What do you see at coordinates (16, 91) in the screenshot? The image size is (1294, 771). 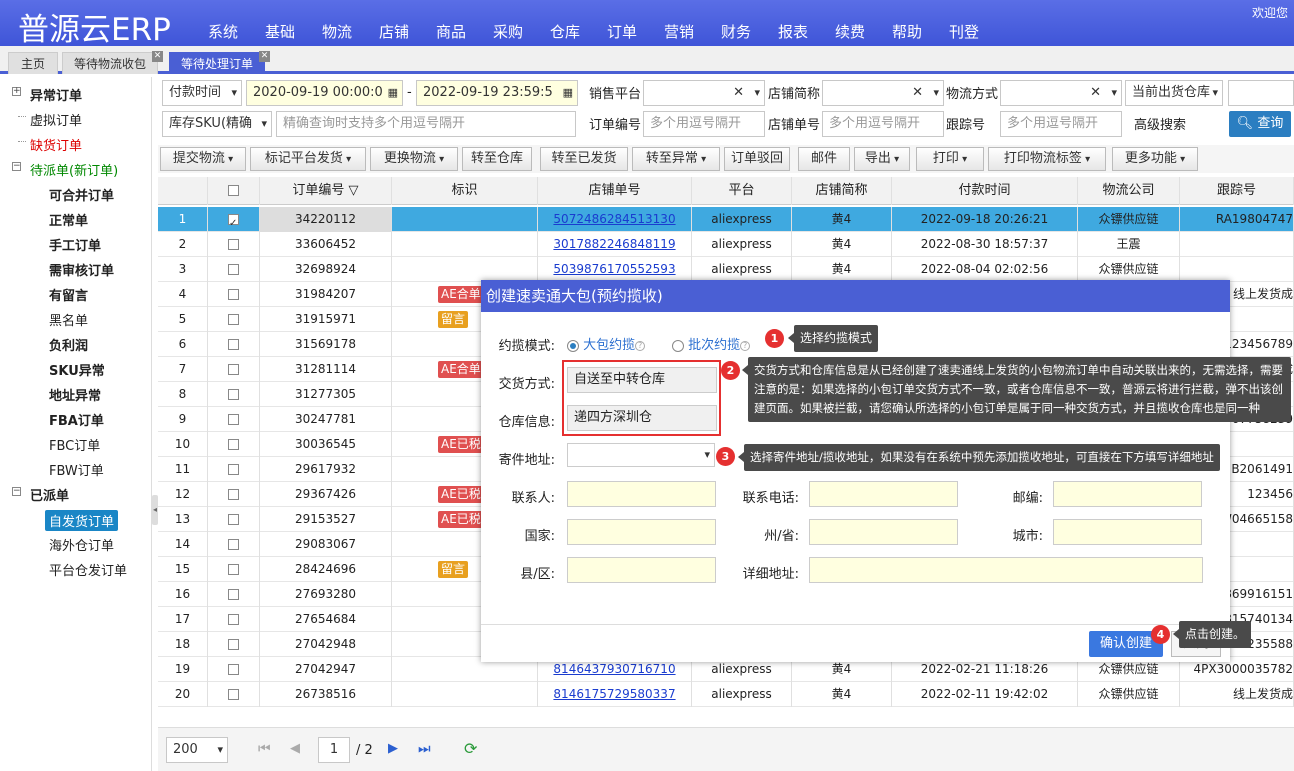 I see `tree-toggle-icon: +` at bounding box center [16, 91].